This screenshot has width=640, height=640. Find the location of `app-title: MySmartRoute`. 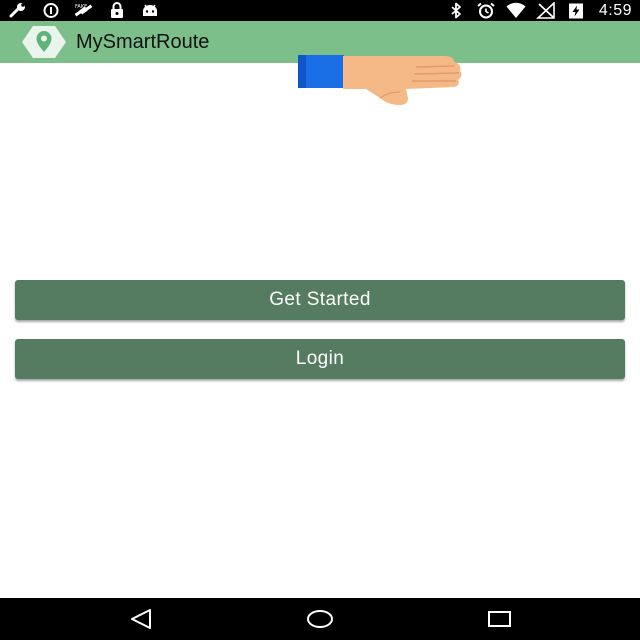

app-title: MySmartRoute is located at coordinates (143, 42).